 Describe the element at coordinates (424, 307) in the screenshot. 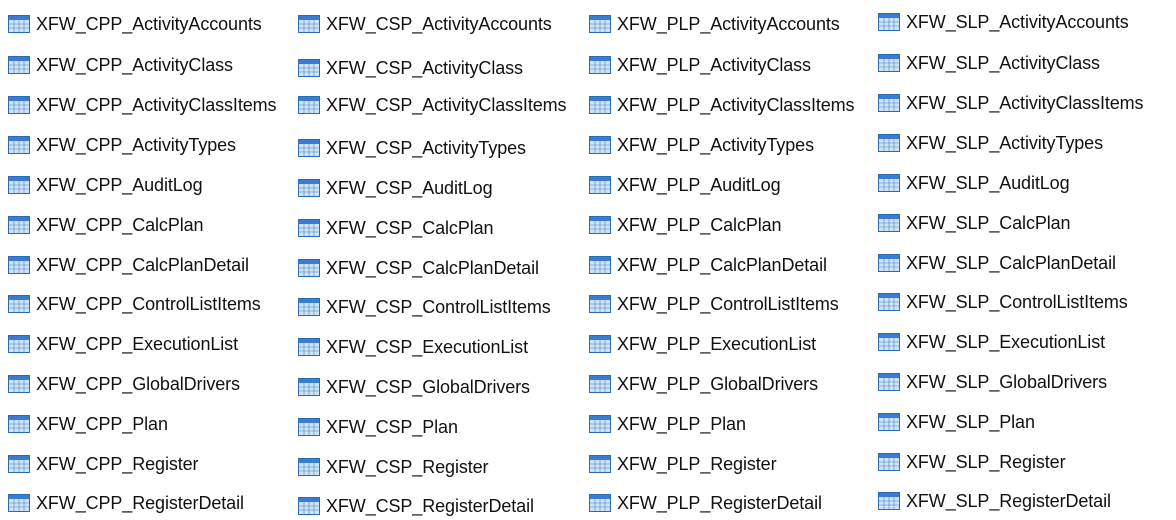

I see `list-item: XFW_CSP_ControlListItems` at that location.